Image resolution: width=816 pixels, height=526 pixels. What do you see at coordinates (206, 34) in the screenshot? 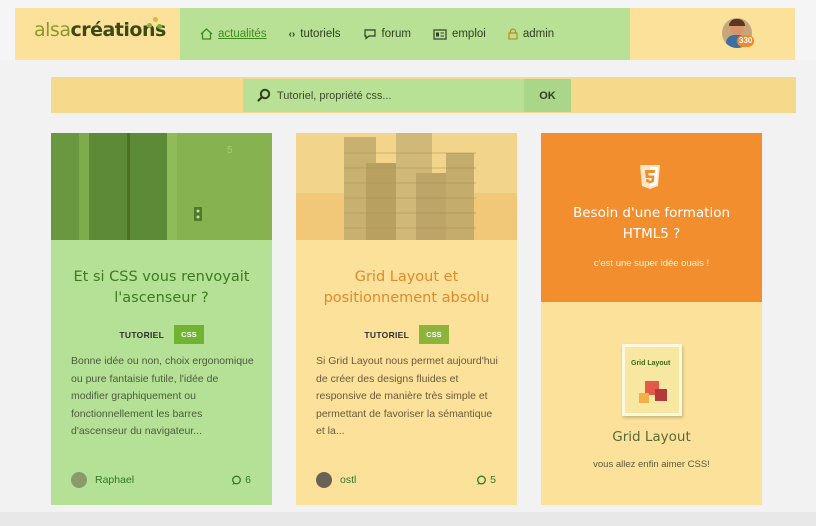
I see `home-icon` at bounding box center [206, 34].